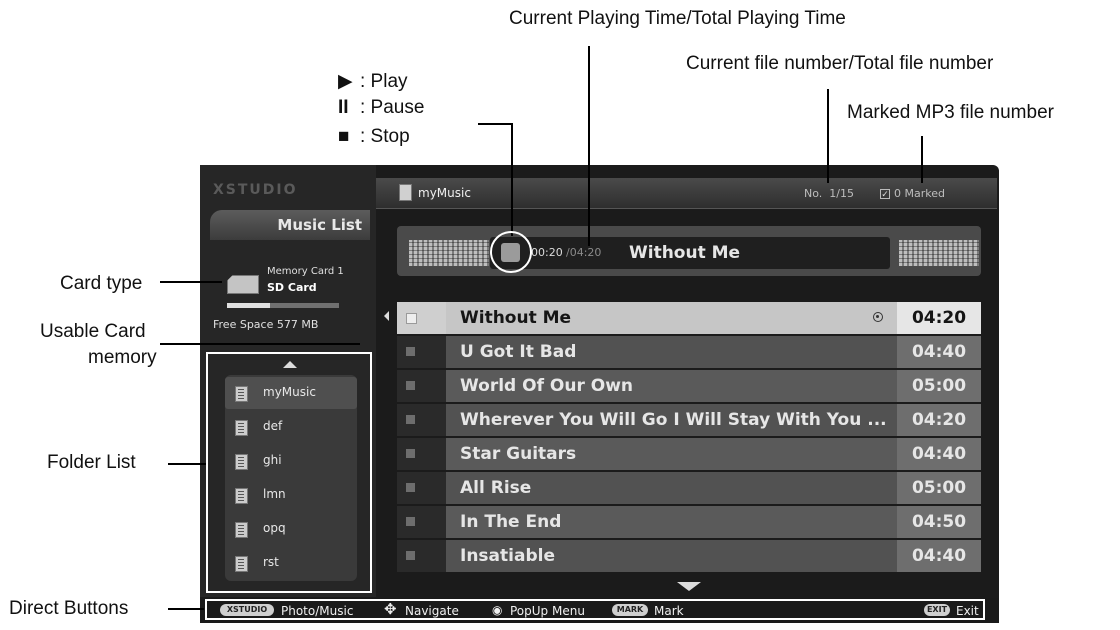  Describe the element at coordinates (289, 472) in the screenshot. I see `folder-list-highlight` at that location.